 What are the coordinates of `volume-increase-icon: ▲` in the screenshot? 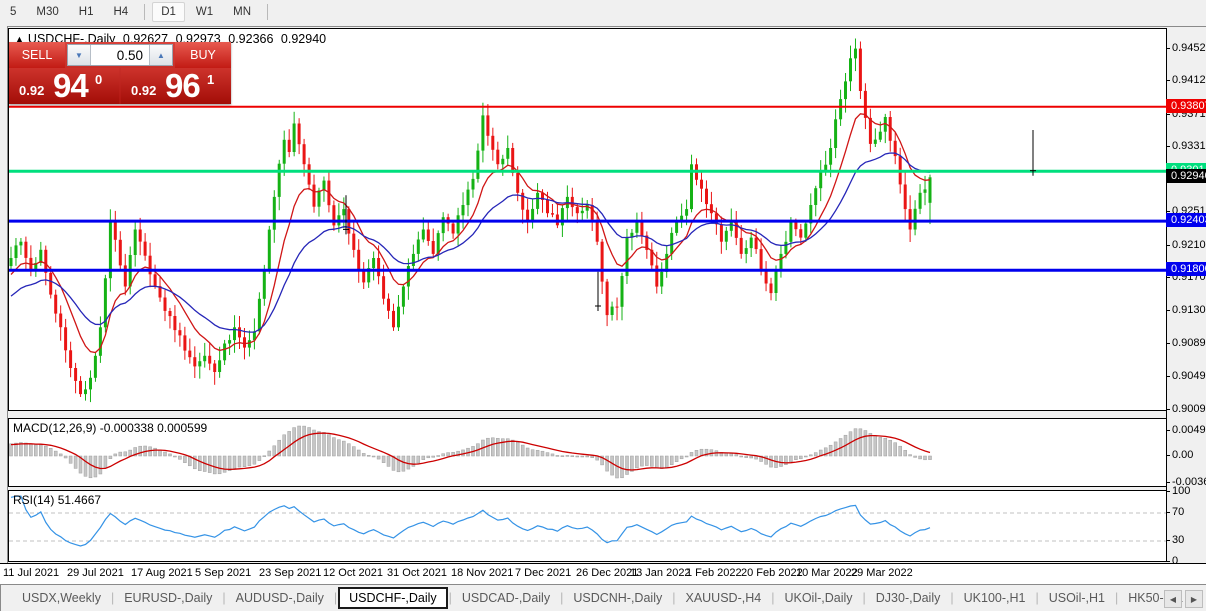 It's located at (161, 55).